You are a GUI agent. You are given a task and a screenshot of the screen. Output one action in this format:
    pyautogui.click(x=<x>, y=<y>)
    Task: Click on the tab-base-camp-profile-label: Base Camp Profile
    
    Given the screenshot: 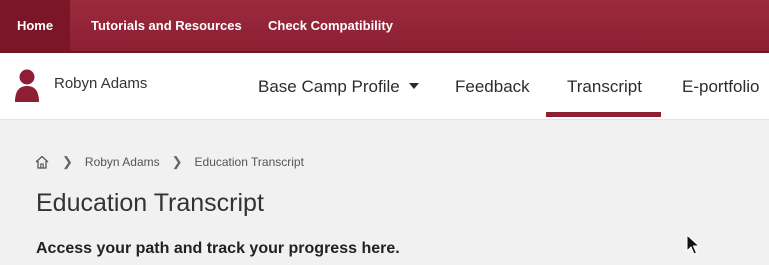 What is the action you would take?
    pyautogui.click(x=329, y=86)
    